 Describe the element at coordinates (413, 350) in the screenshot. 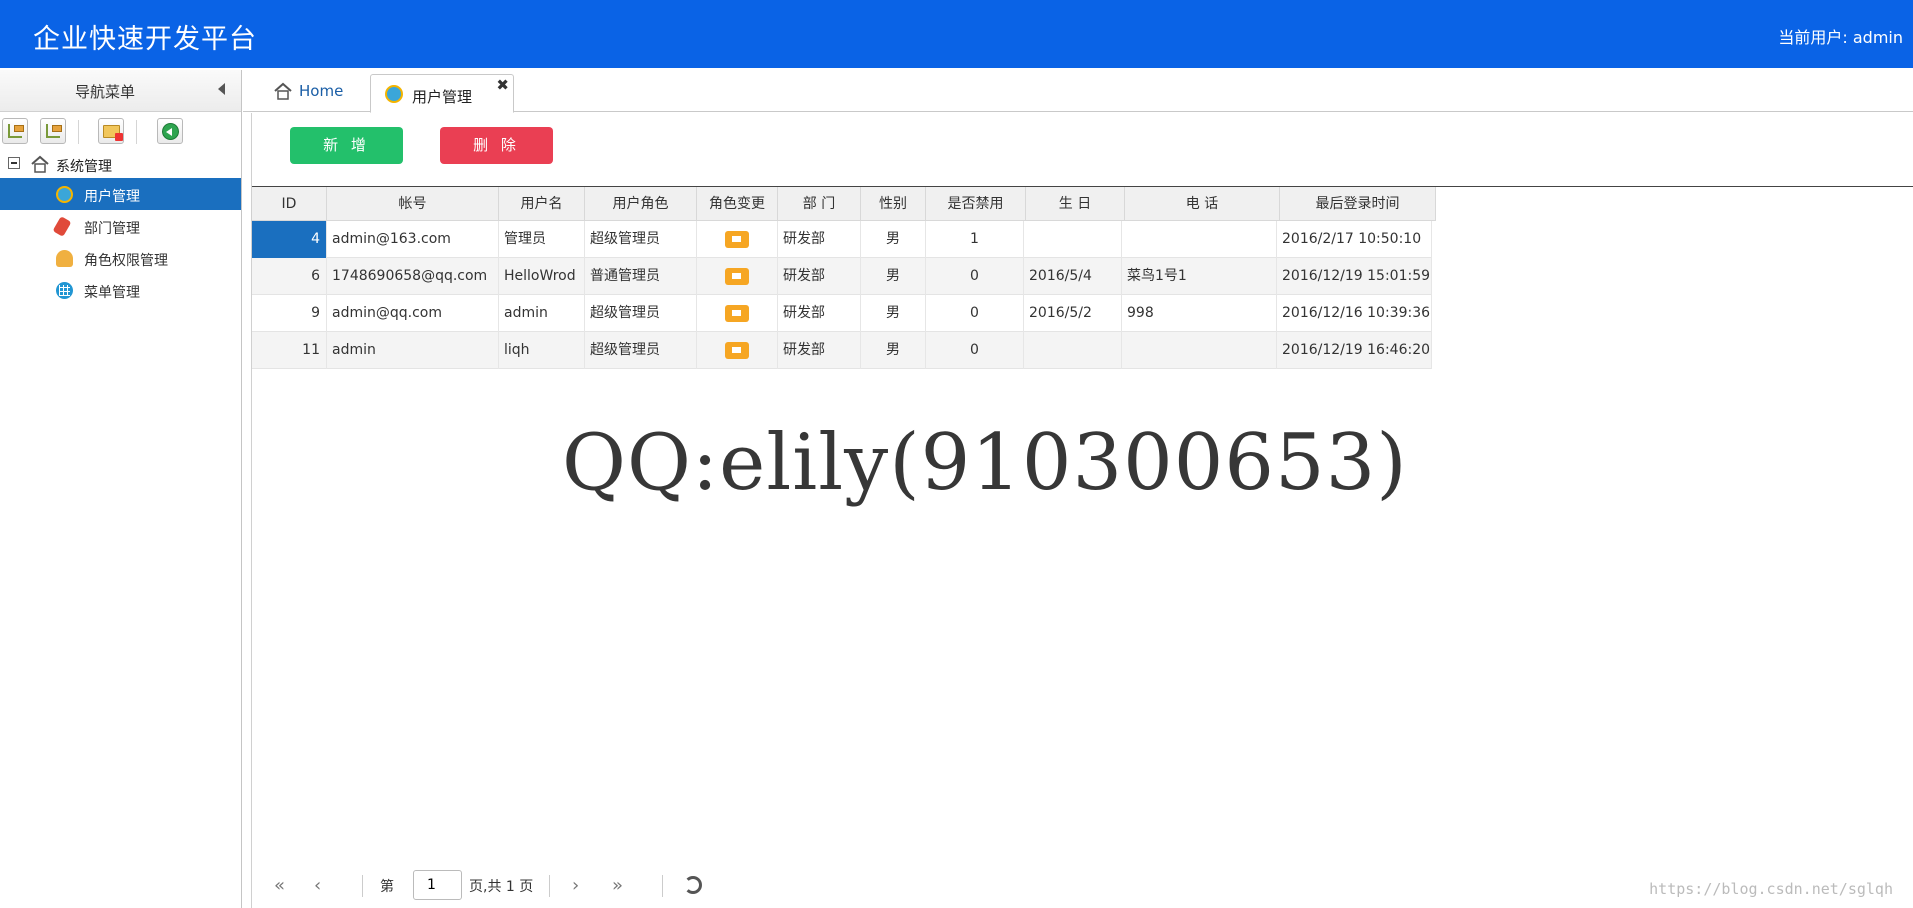

I see `cell-account: admin` at that location.